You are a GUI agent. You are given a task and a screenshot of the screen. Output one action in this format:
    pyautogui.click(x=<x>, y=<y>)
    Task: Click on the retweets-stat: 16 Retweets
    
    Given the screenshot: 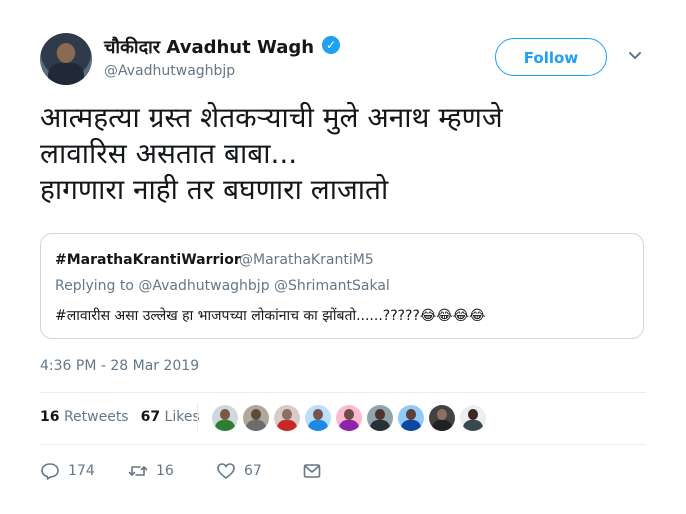 What is the action you would take?
    pyautogui.click(x=84, y=417)
    